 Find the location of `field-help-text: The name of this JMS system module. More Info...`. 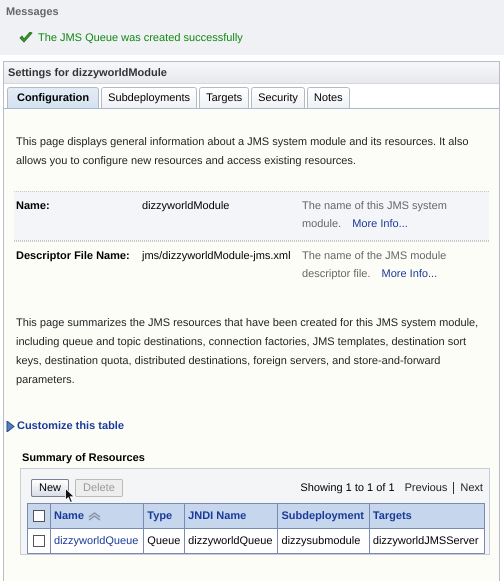

field-help-text: The name of this JMS system module. More Info... is located at coordinates (375, 215).